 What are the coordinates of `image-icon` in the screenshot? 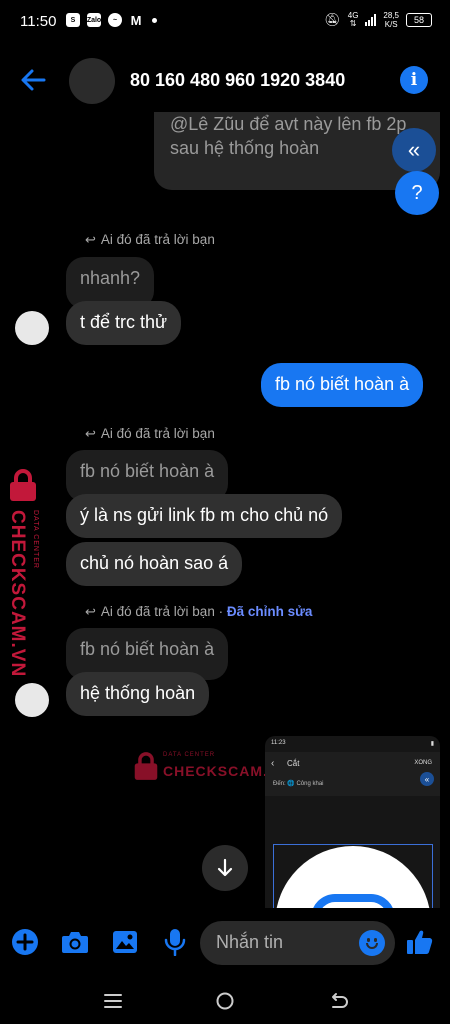 It's located at (125, 942).